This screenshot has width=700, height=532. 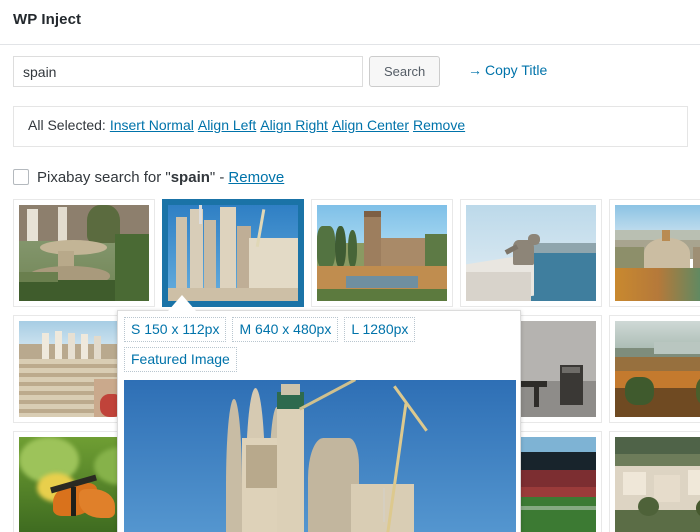 I want to click on size-large-button: L 1280px, so click(x=380, y=329).